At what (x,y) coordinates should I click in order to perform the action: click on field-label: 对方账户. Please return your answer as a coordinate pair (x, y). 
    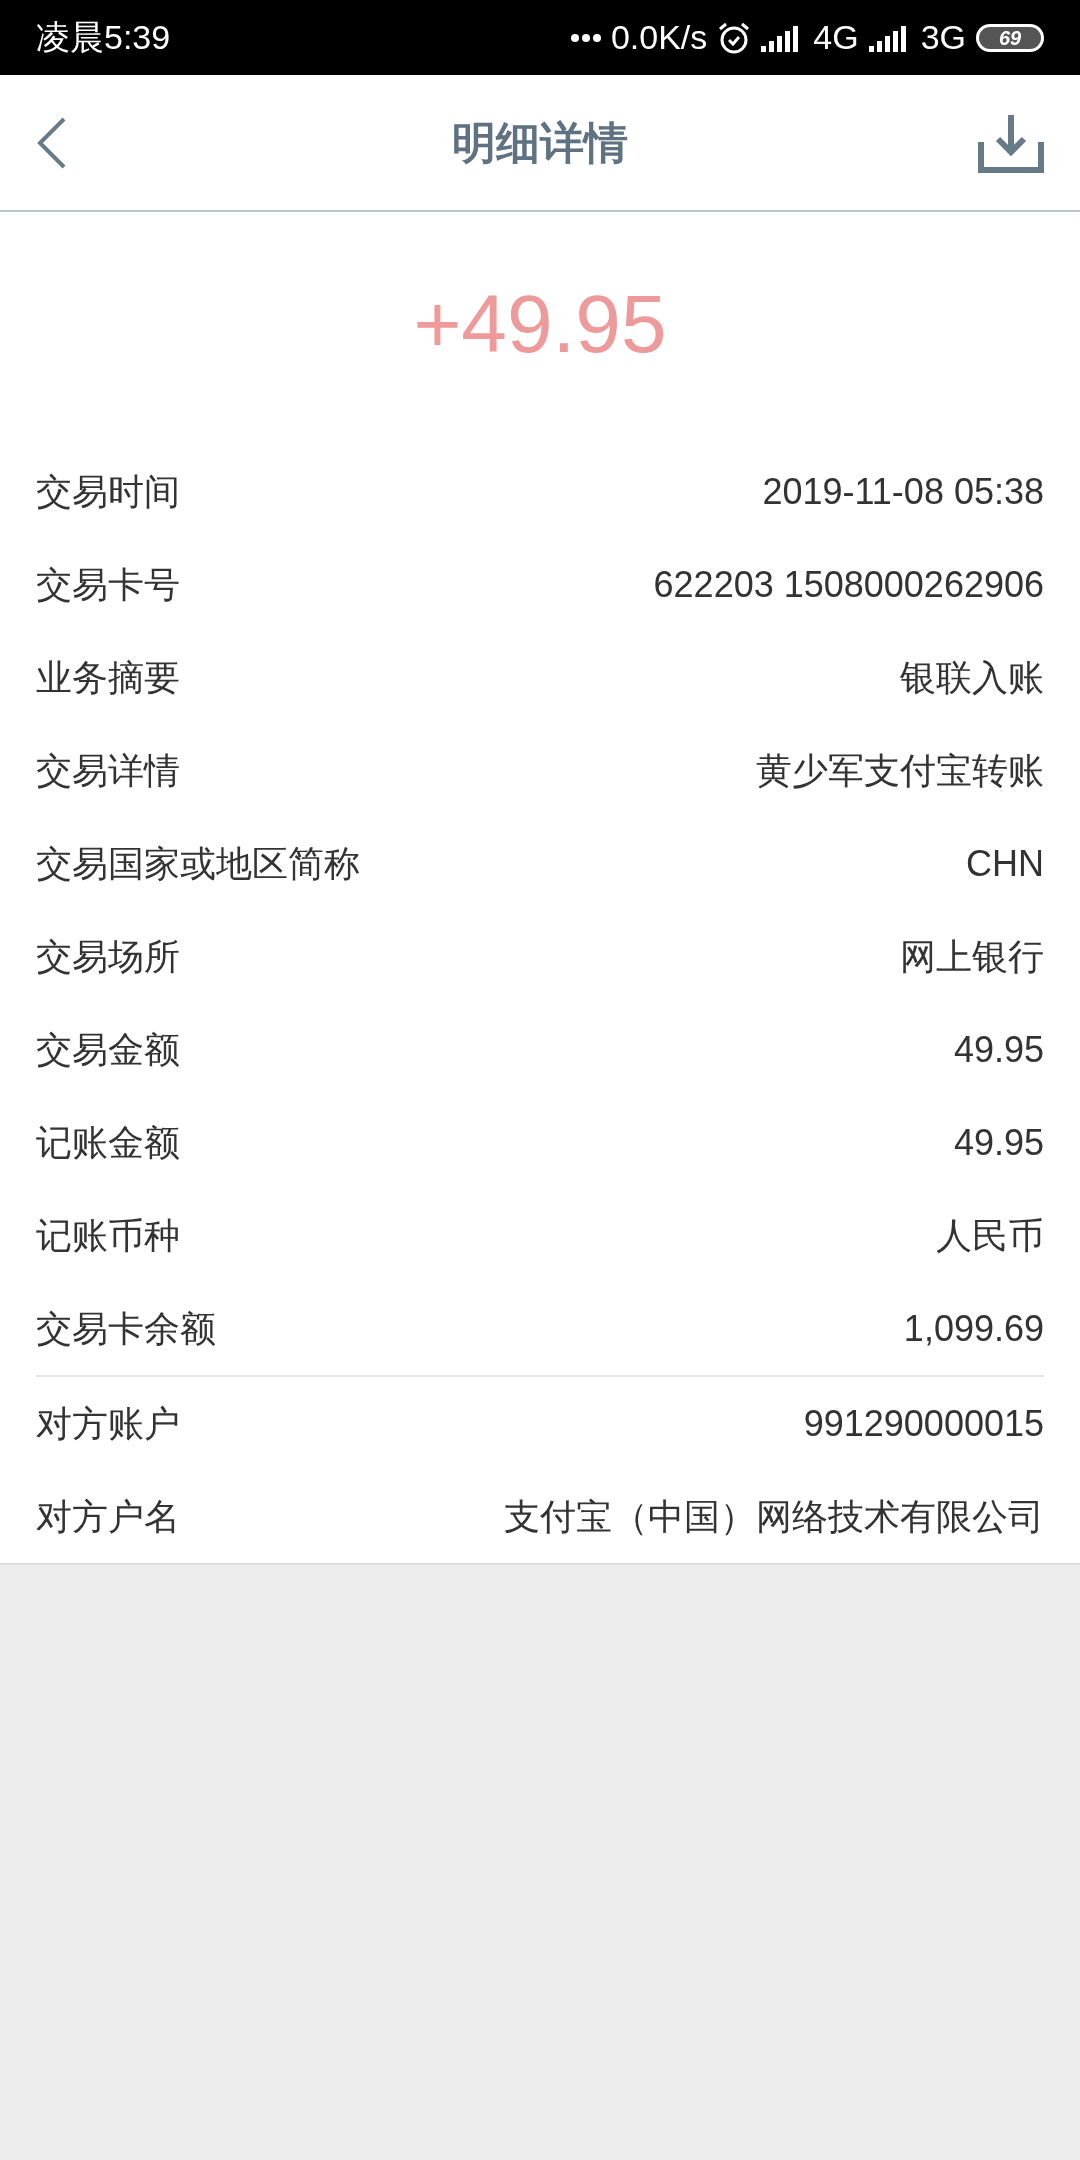
    Looking at the image, I should click on (108, 1423).